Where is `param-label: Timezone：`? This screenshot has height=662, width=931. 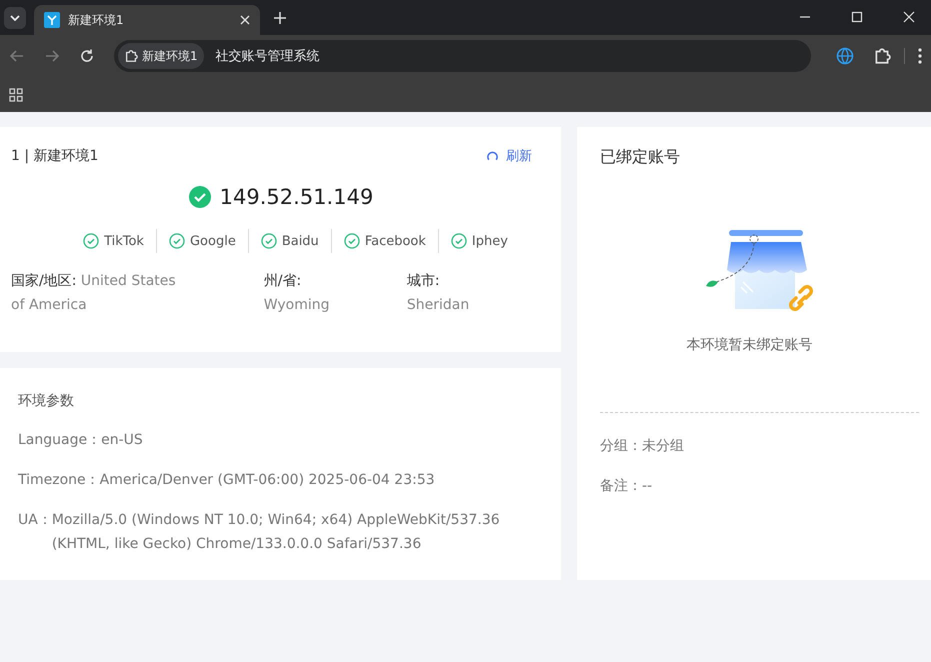
param-label: Timezone： is located at coordinates (59, 480).